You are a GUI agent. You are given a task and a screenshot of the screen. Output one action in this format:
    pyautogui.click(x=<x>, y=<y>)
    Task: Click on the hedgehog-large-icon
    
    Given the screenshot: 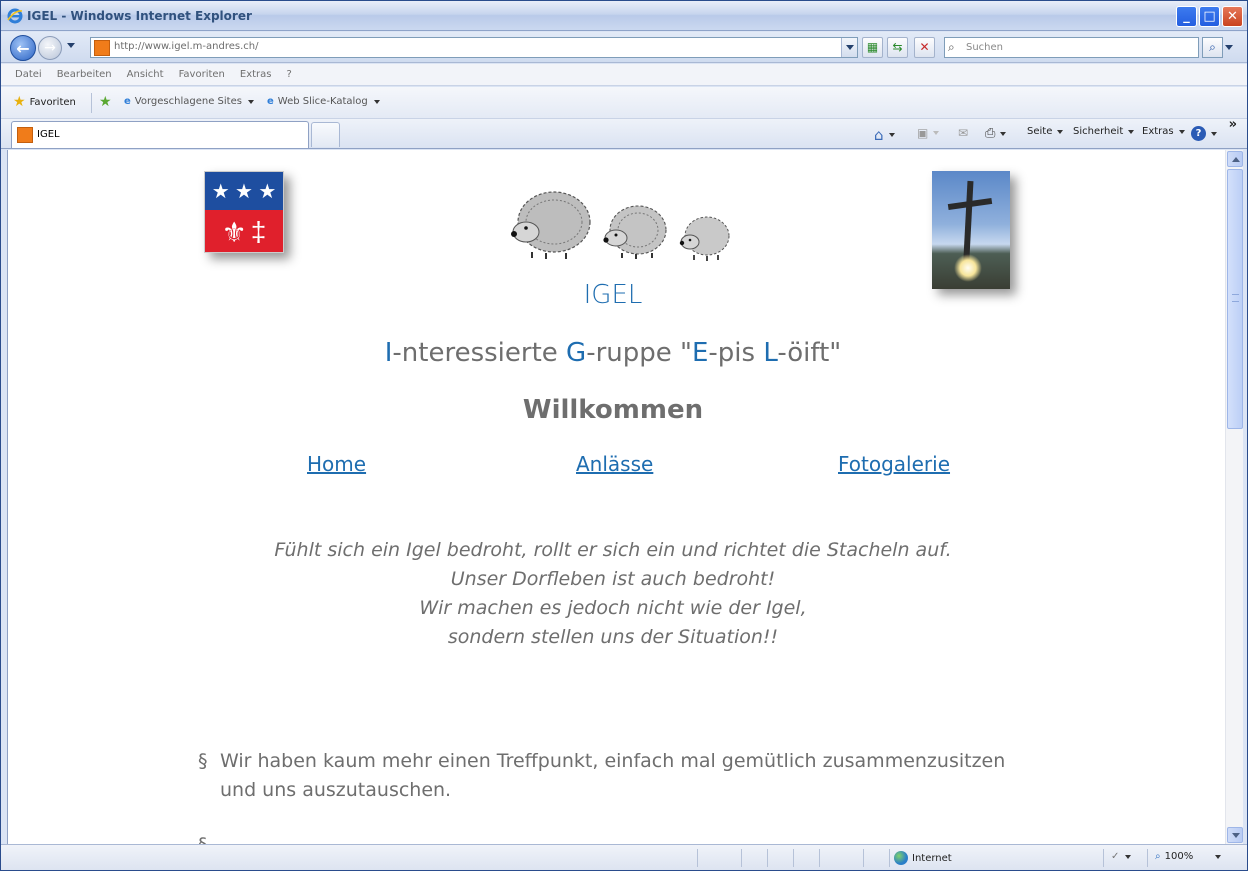 What is the action you would take?
    pyautogui.click(x=551, y=225)
    